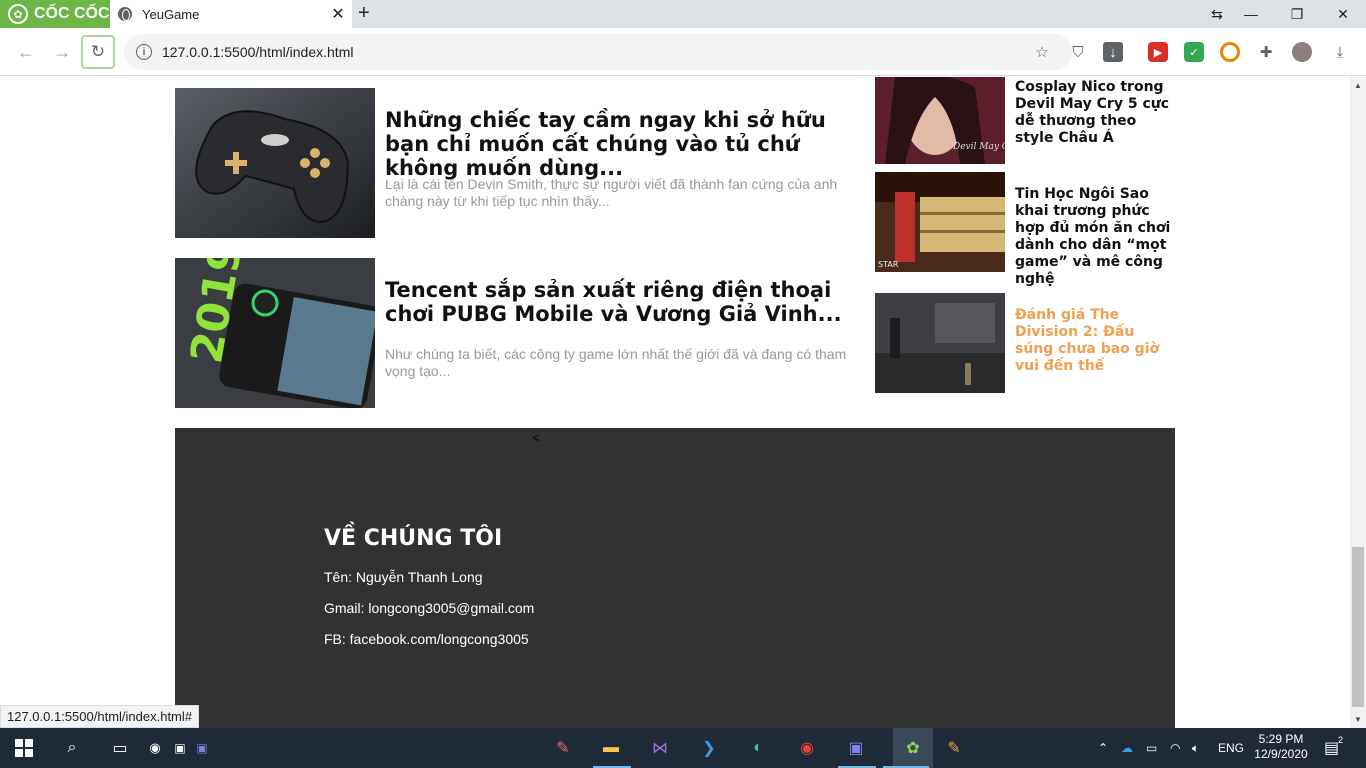 This screenshot has height=768, width=1366. I want to click on reload-button: ↻, so click(98, 52).